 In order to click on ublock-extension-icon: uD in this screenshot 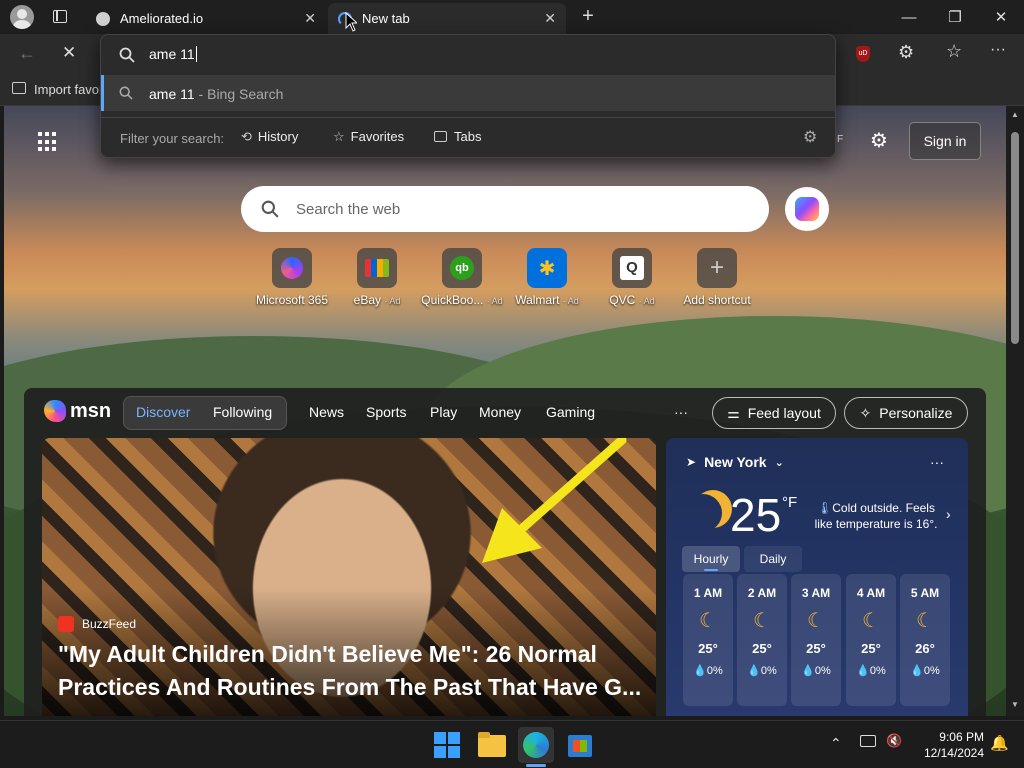, I will do `click(863, 54)`.